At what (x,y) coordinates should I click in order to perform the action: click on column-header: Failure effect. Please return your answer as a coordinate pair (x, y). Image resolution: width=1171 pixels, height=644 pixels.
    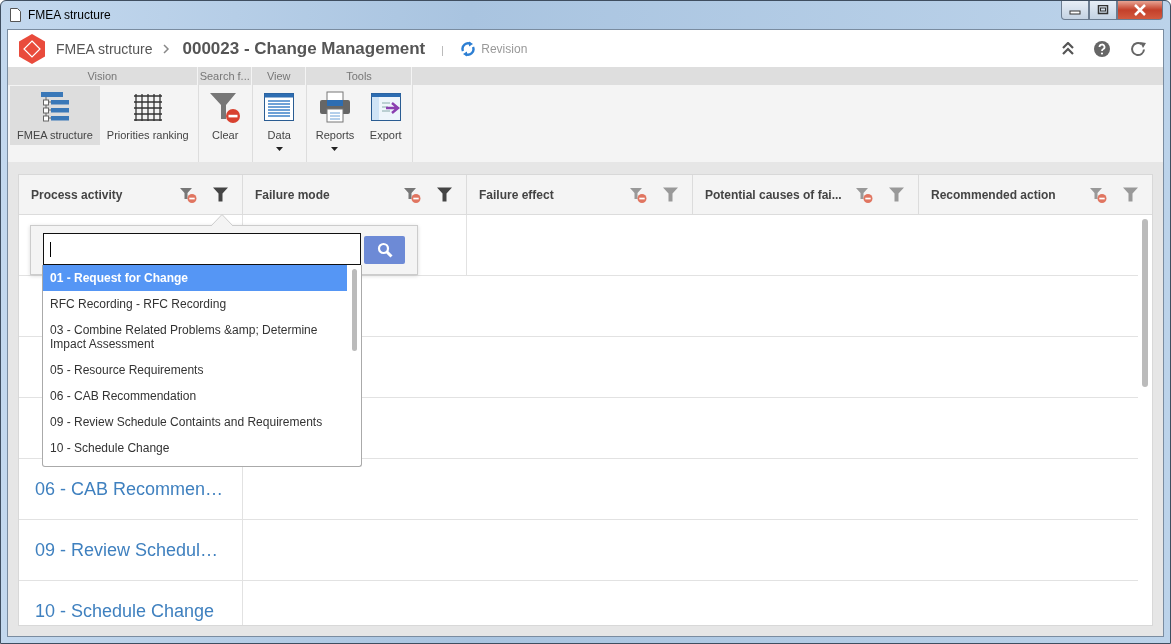
    Looking at the image, I should click on (580, 194).